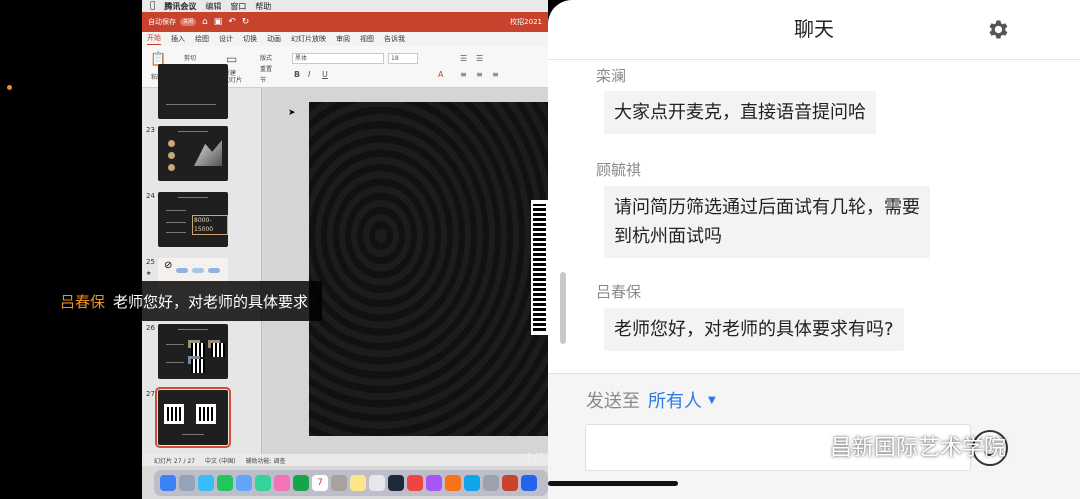  I want to click on section-label: 节, so click(263, 79).